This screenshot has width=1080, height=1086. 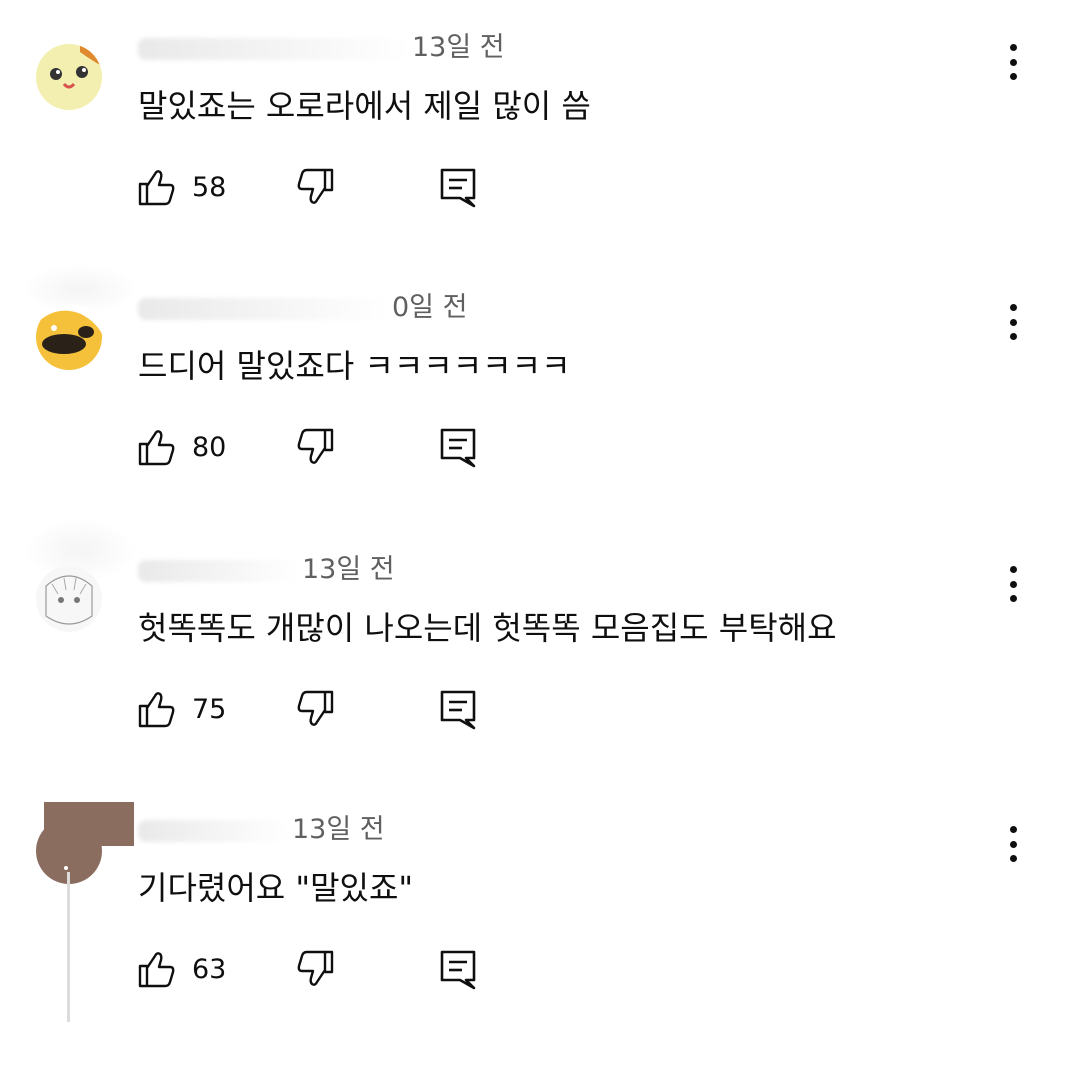 What do you see at coordinates (364, 106) in the screenshot?
I see `comment-text: 말있죠는 오로라에서 제일 많이 씀` at bounding box center [364, 106].